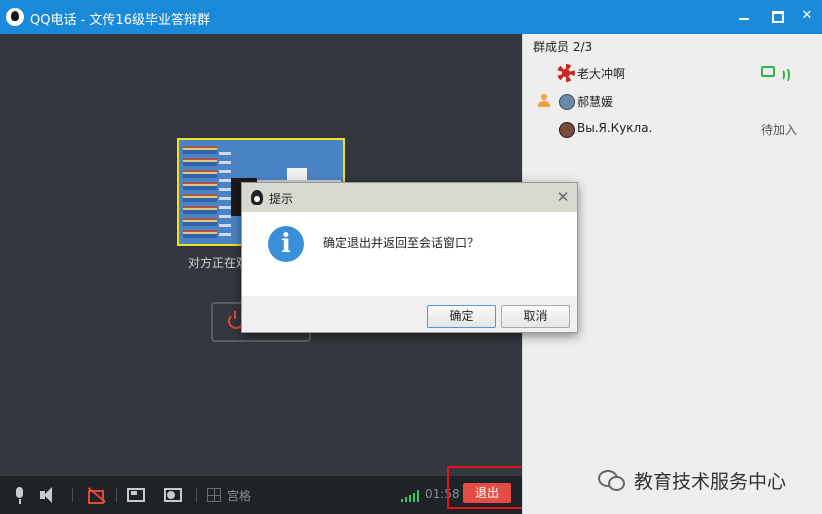  Describe the element at coordinates (136, 495) in the screenshot. I see `screen-share-icon` at that location.